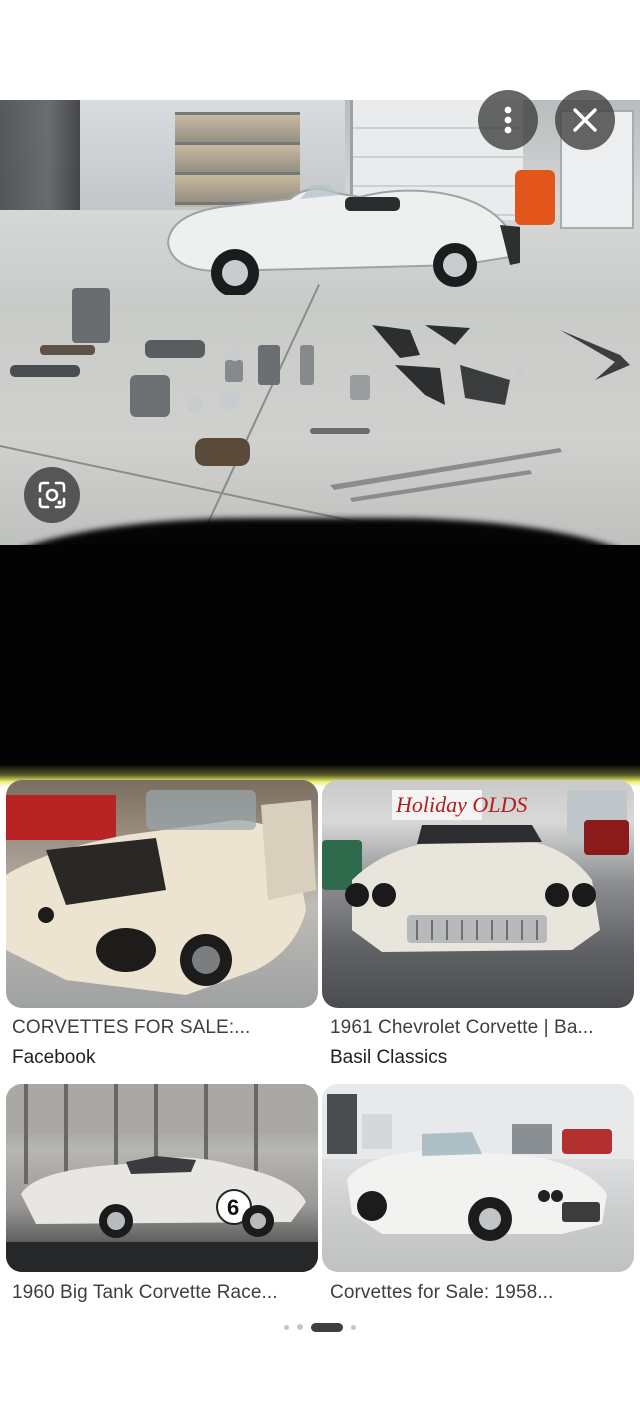  I want to click on close-button, so click(585, 120).